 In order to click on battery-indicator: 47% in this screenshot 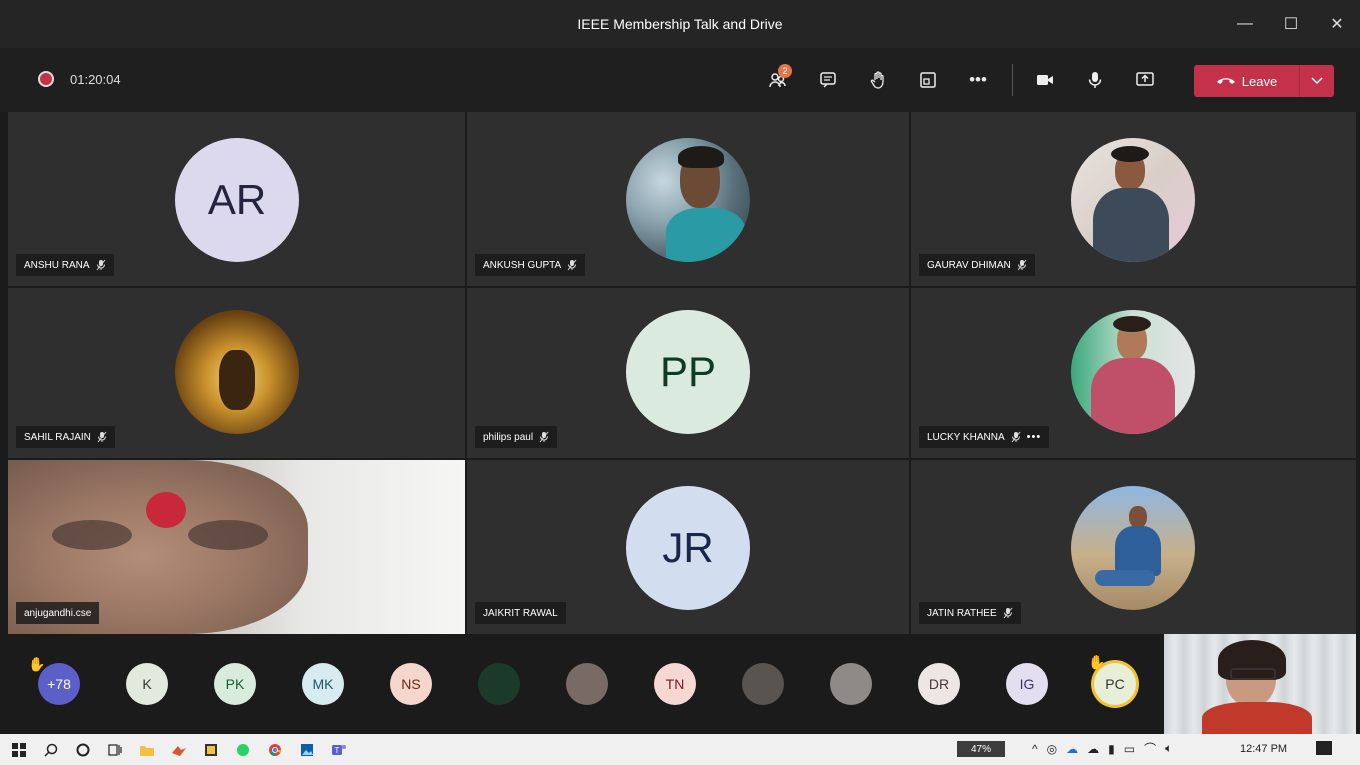, I will do `click(981, 749)`.